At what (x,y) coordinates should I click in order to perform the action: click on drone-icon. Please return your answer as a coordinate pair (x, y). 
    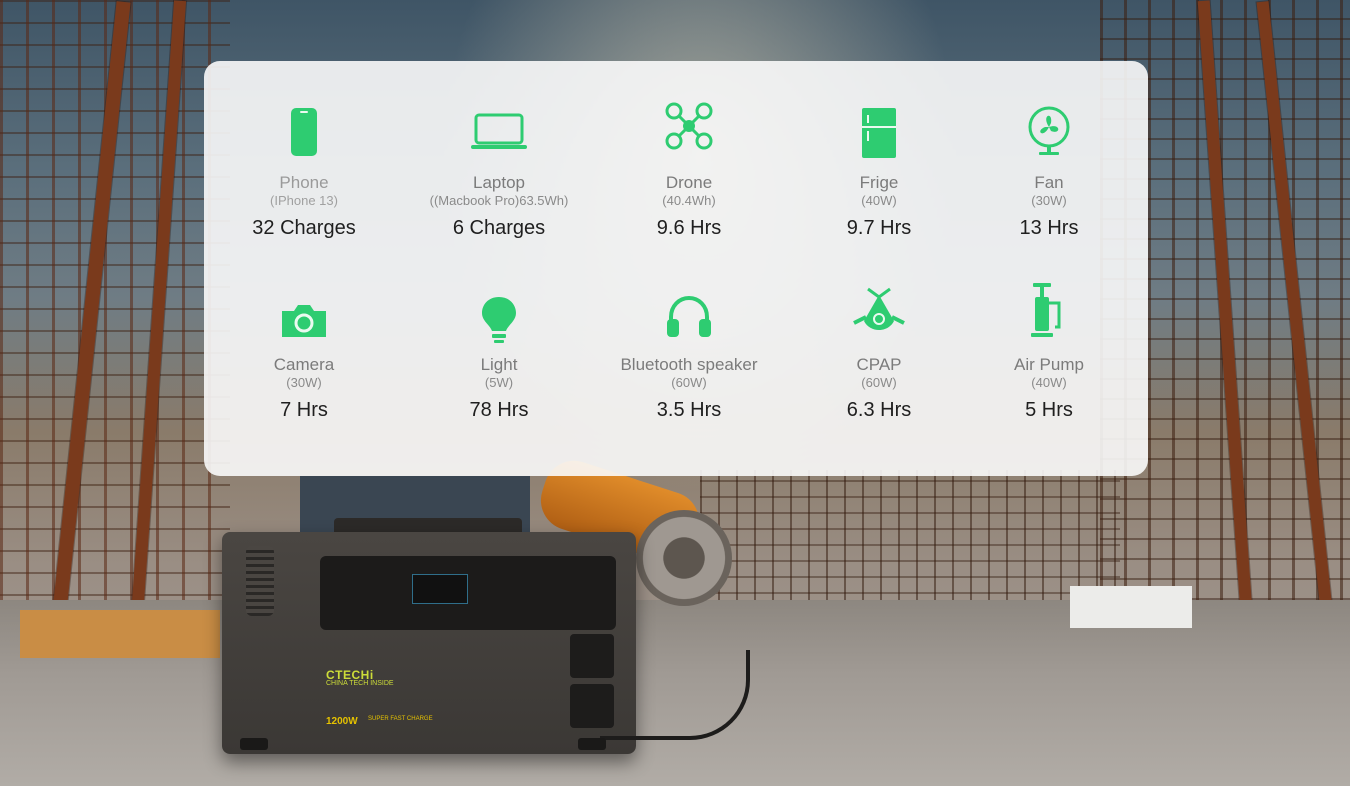
    Looking at the image, I should click on (689, 128).